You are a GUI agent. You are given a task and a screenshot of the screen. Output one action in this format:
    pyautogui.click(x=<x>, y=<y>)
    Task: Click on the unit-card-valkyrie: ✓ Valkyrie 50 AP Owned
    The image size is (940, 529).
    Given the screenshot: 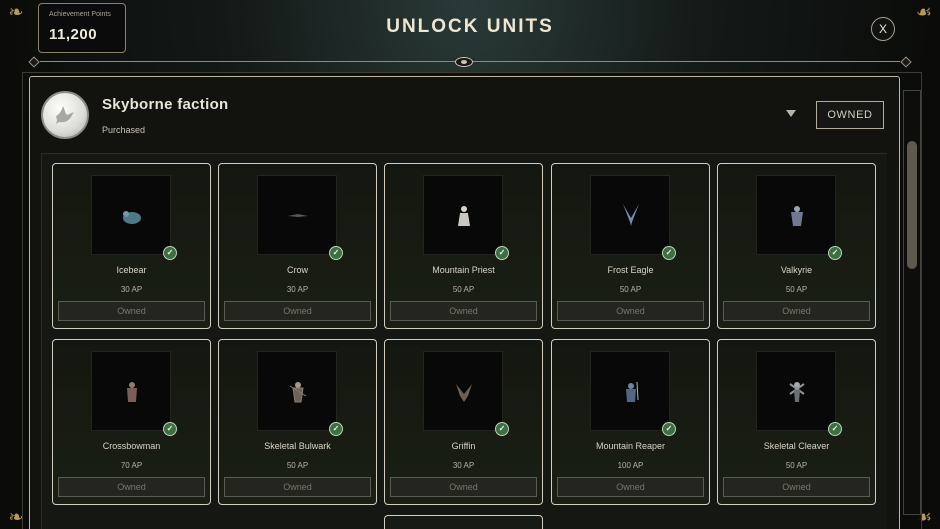 What is the action you would take?
    pyautogui.click(x=796, y=246)
    